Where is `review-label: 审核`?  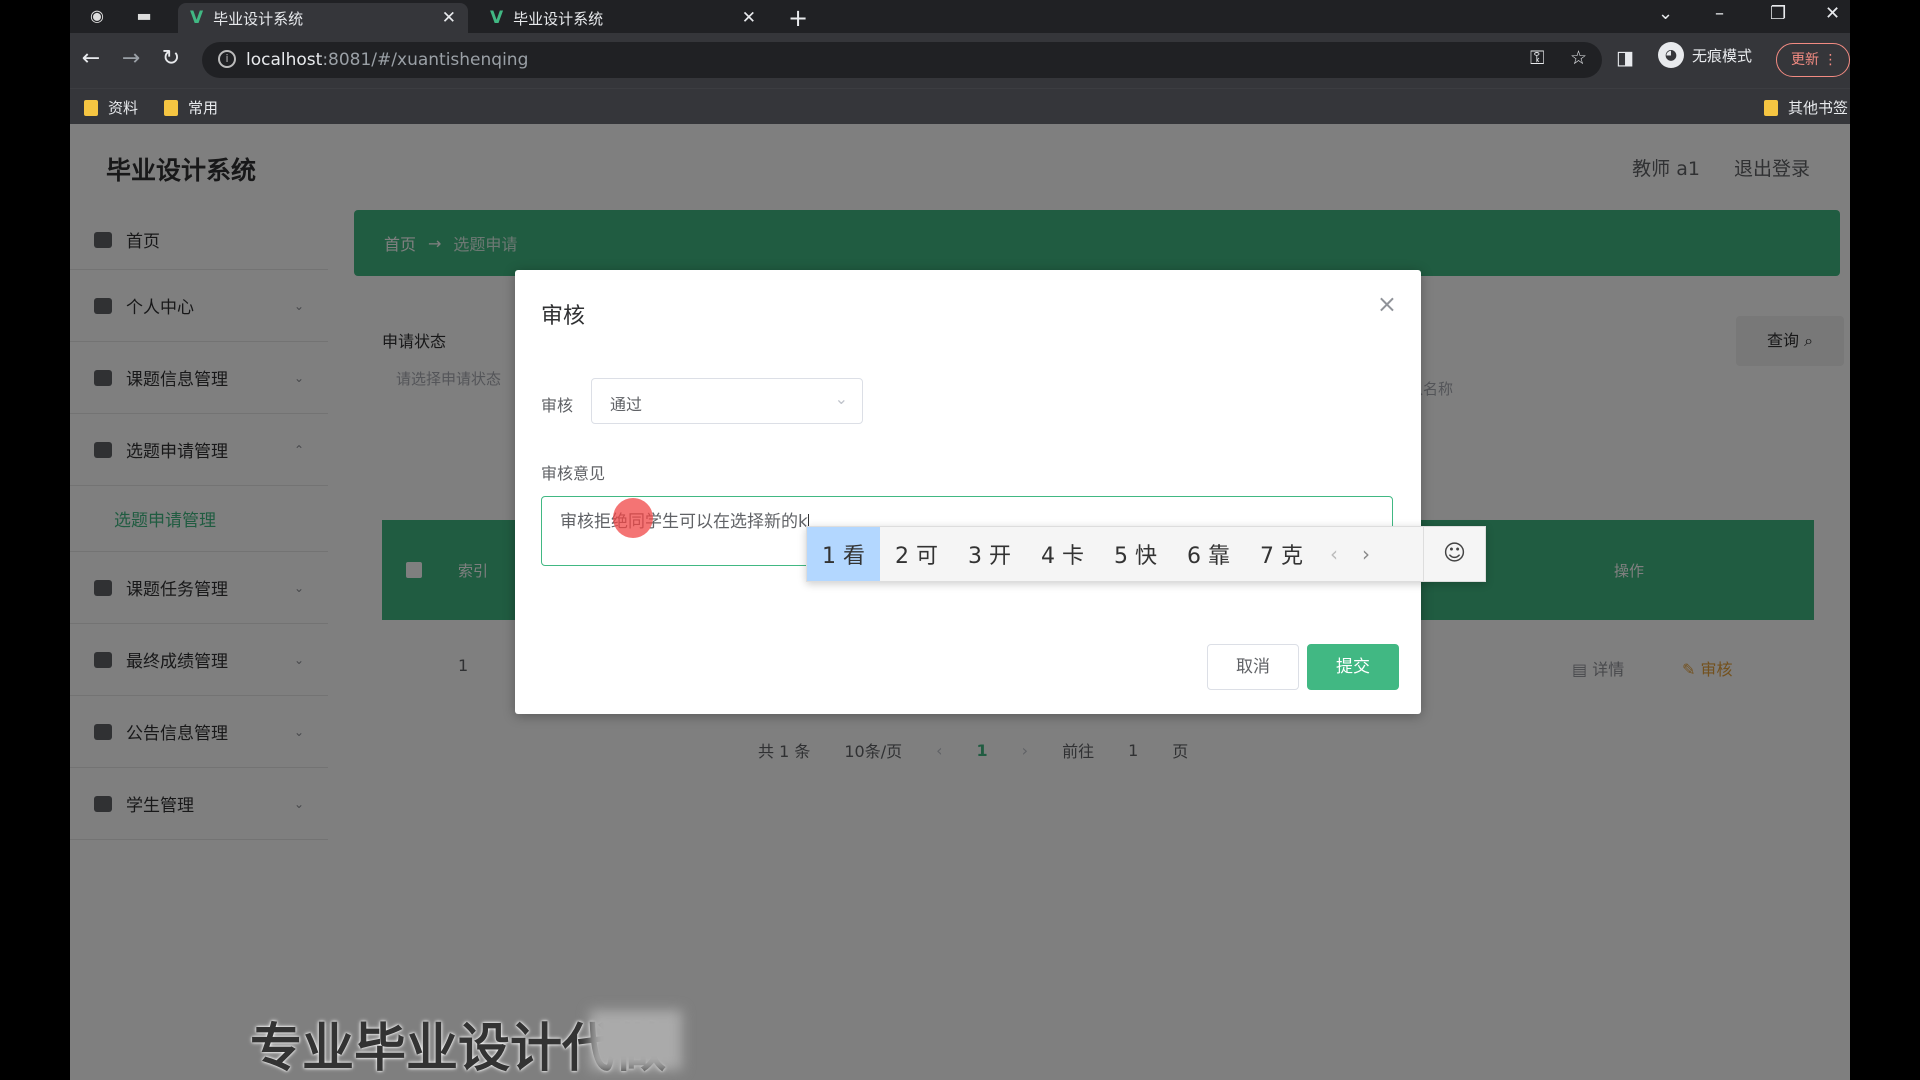 review-label: 审核 is located at coordinates (557, 405).